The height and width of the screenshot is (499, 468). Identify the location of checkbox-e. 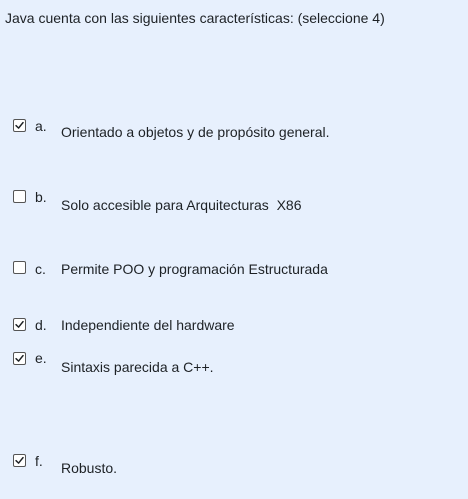
(19, 358).